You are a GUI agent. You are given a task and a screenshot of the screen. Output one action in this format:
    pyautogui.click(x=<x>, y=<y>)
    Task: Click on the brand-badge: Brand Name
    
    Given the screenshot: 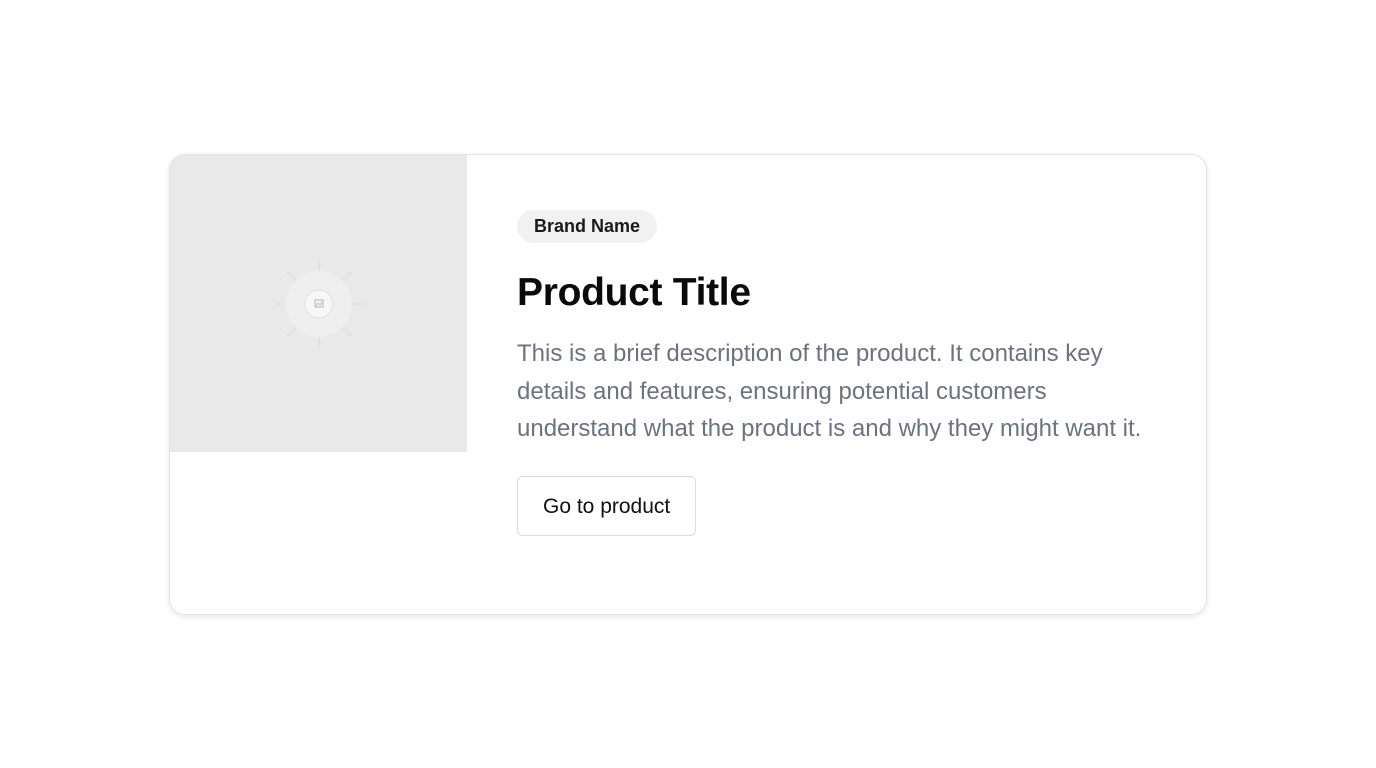 What is the action you would take?
    pyautogui.click(x=587, y=226)
    